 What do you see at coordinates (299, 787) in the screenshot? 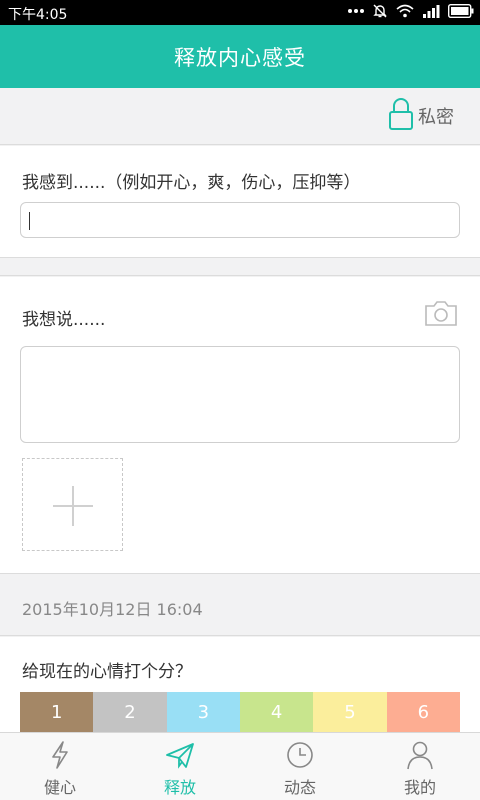
I see `tab-label: 动态` at bounding box center [299, 787].